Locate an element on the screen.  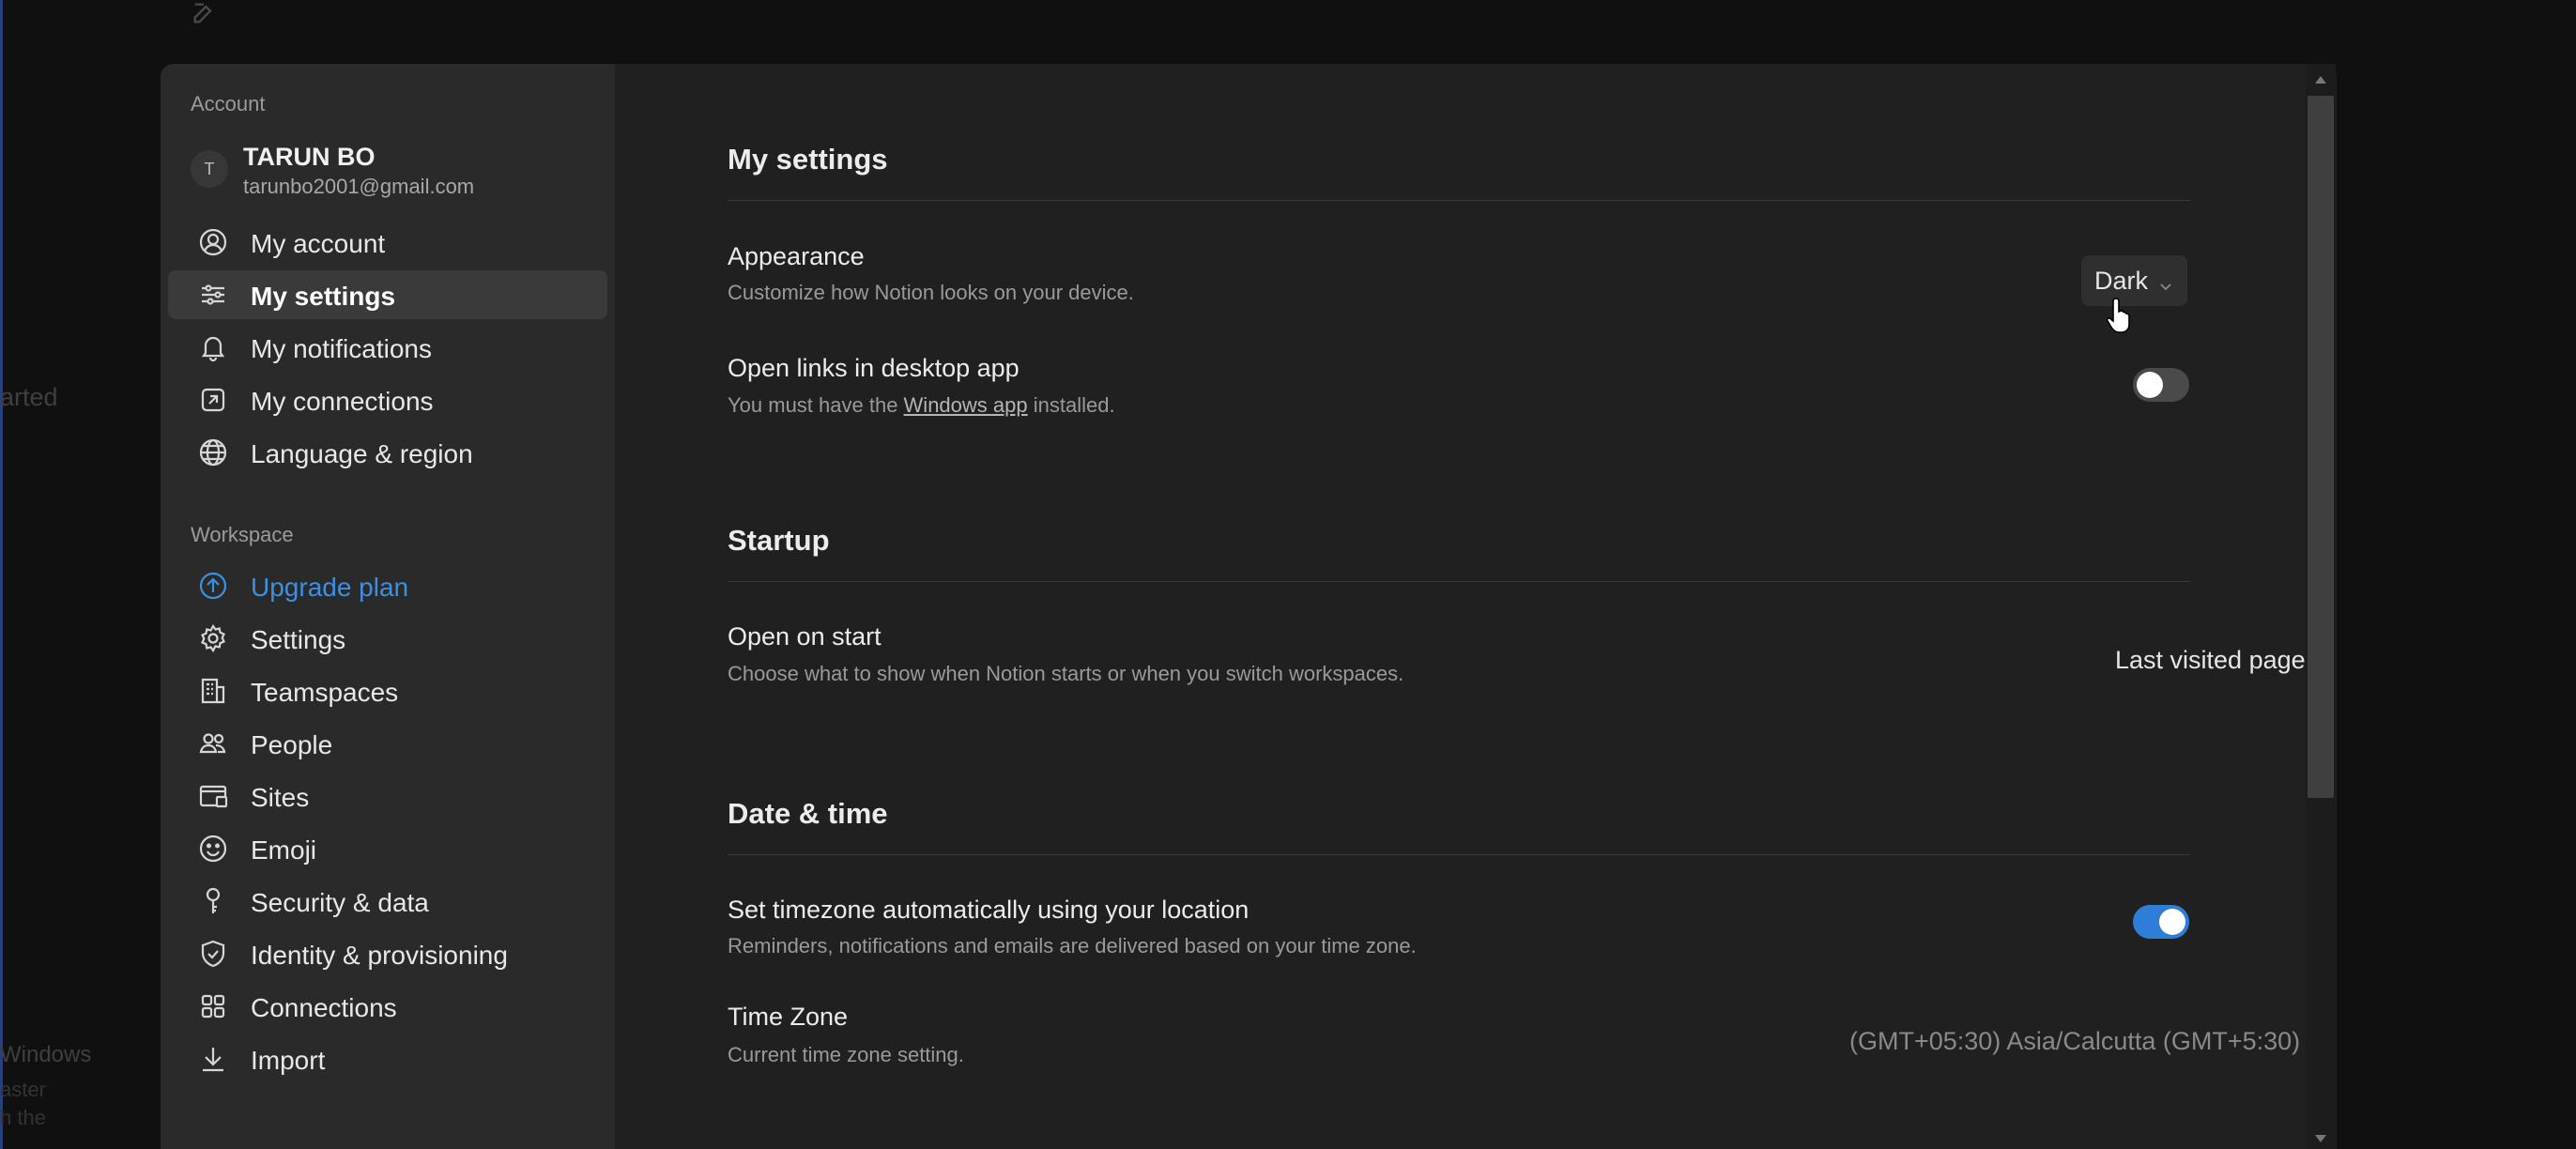
gear-icon is located at coordinates (213, 638).